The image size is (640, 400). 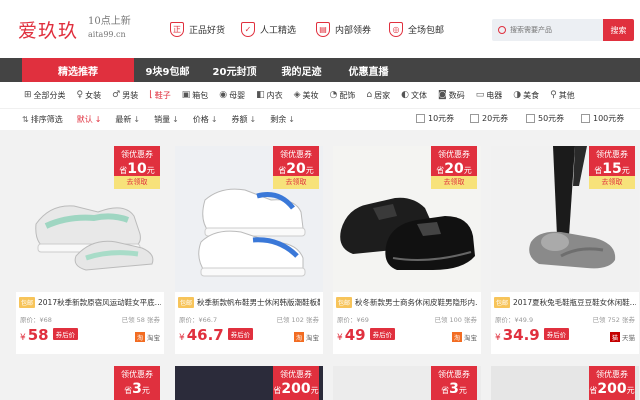 What do you see at coordinates (167, 70) in the screenshot?
I see `nav-9-9: 9块9包邮` at bounding box center [167, 70].